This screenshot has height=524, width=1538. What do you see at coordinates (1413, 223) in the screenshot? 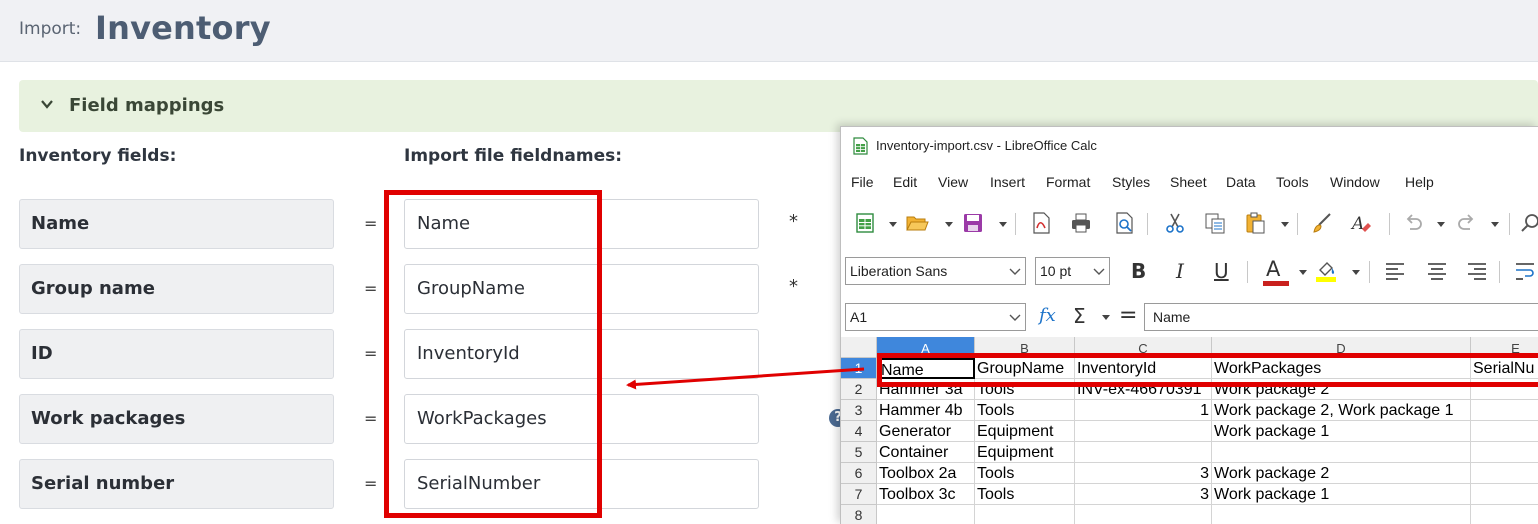
I see `undo-icon` at bounding box center [1413, 223].